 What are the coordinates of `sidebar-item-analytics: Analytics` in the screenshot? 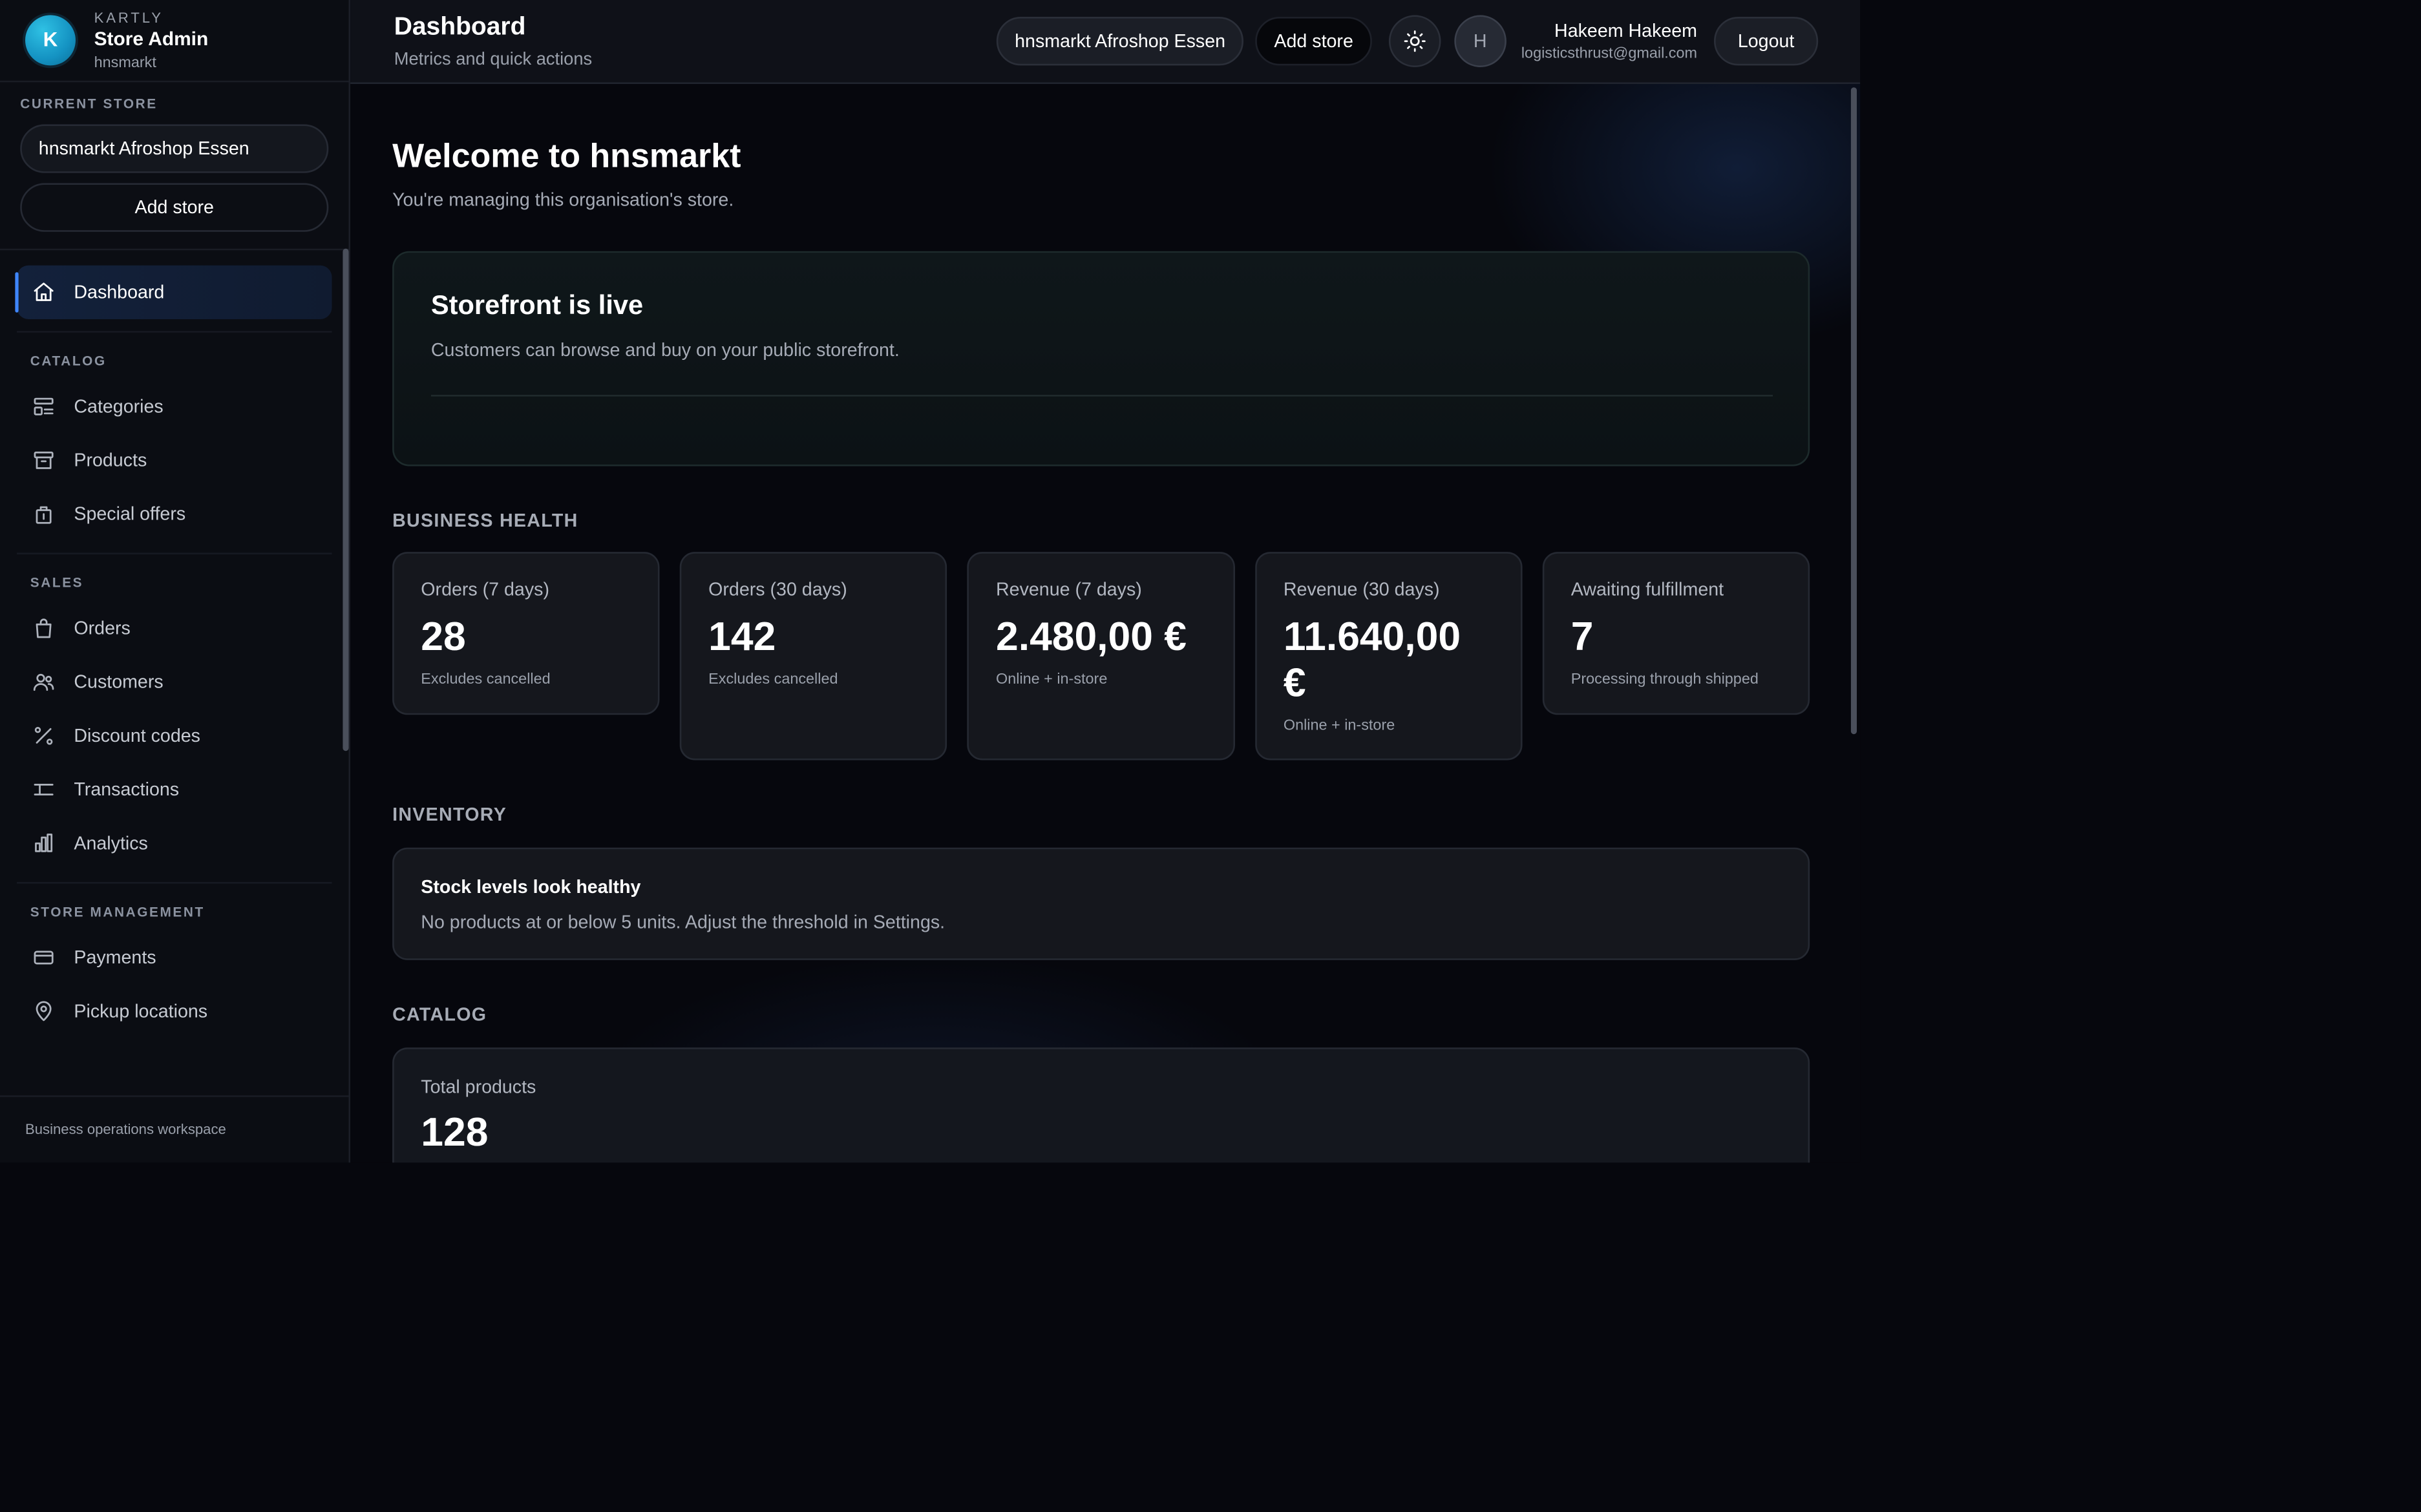 It's located at (174, 844).